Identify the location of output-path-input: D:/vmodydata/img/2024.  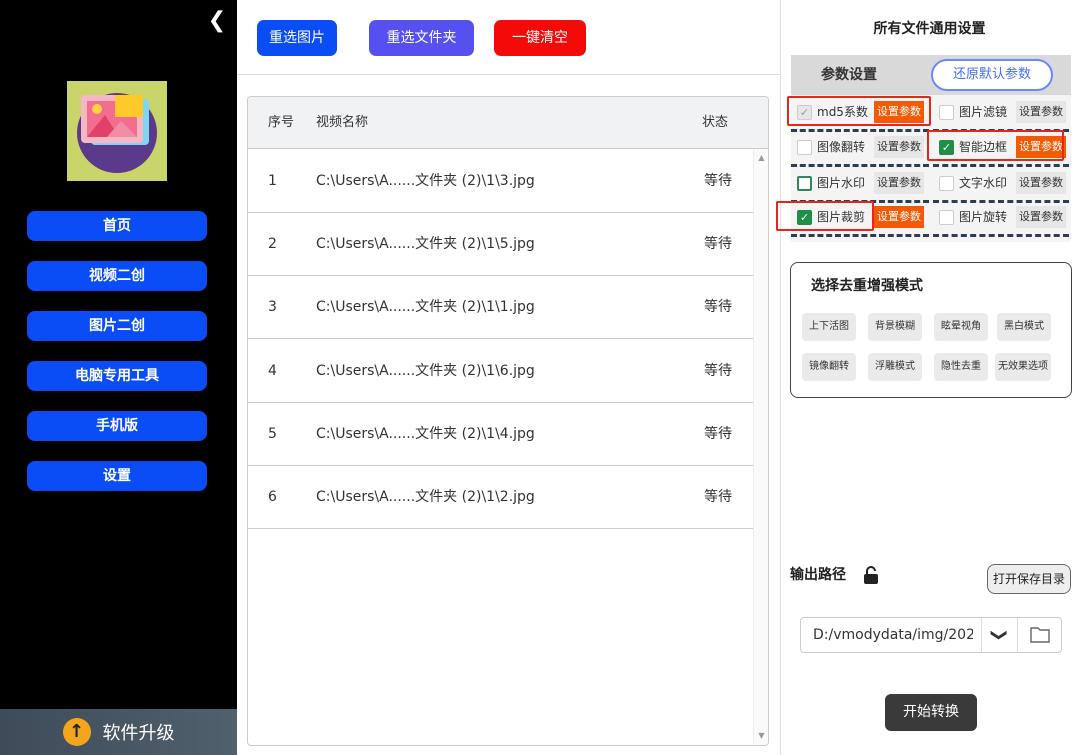
(893, 635).